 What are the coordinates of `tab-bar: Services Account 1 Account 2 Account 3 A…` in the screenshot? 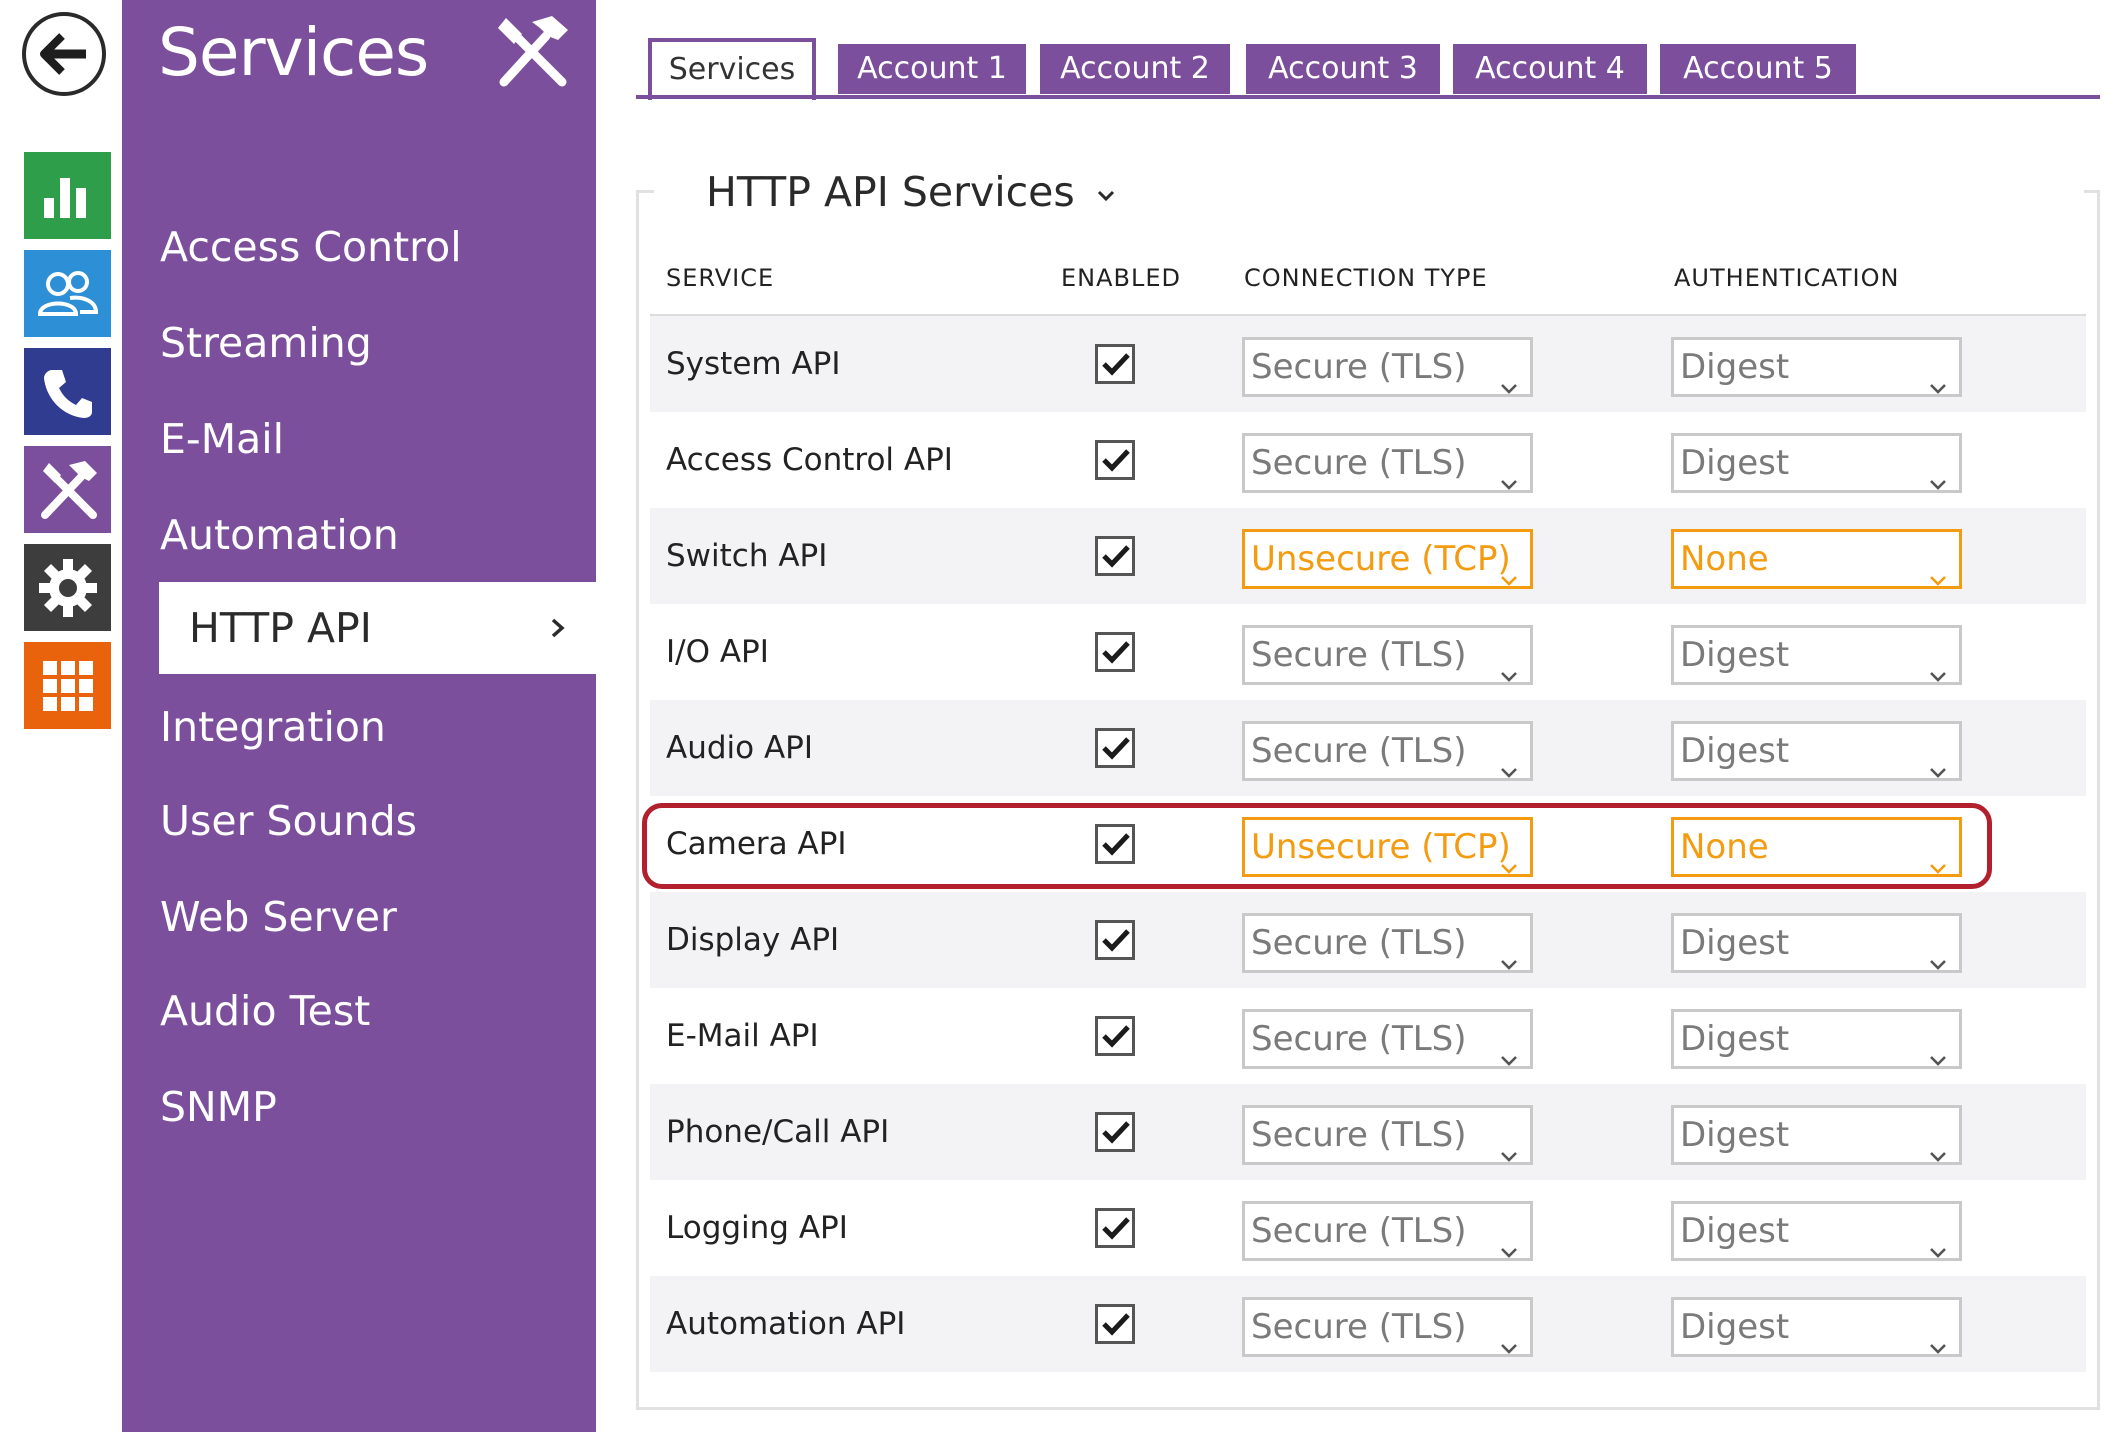 It's located at (1368, 69).